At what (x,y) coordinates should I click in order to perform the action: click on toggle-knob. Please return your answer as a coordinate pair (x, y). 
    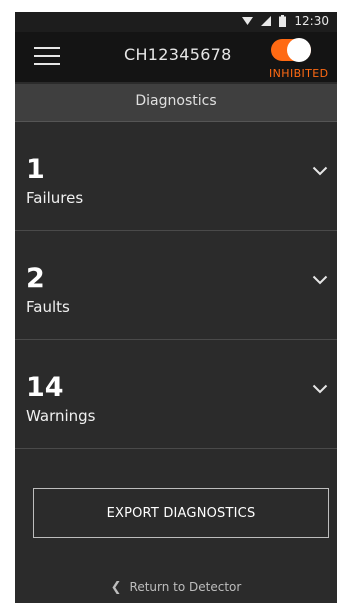
    Looking at the image, I should click on (299, 50).